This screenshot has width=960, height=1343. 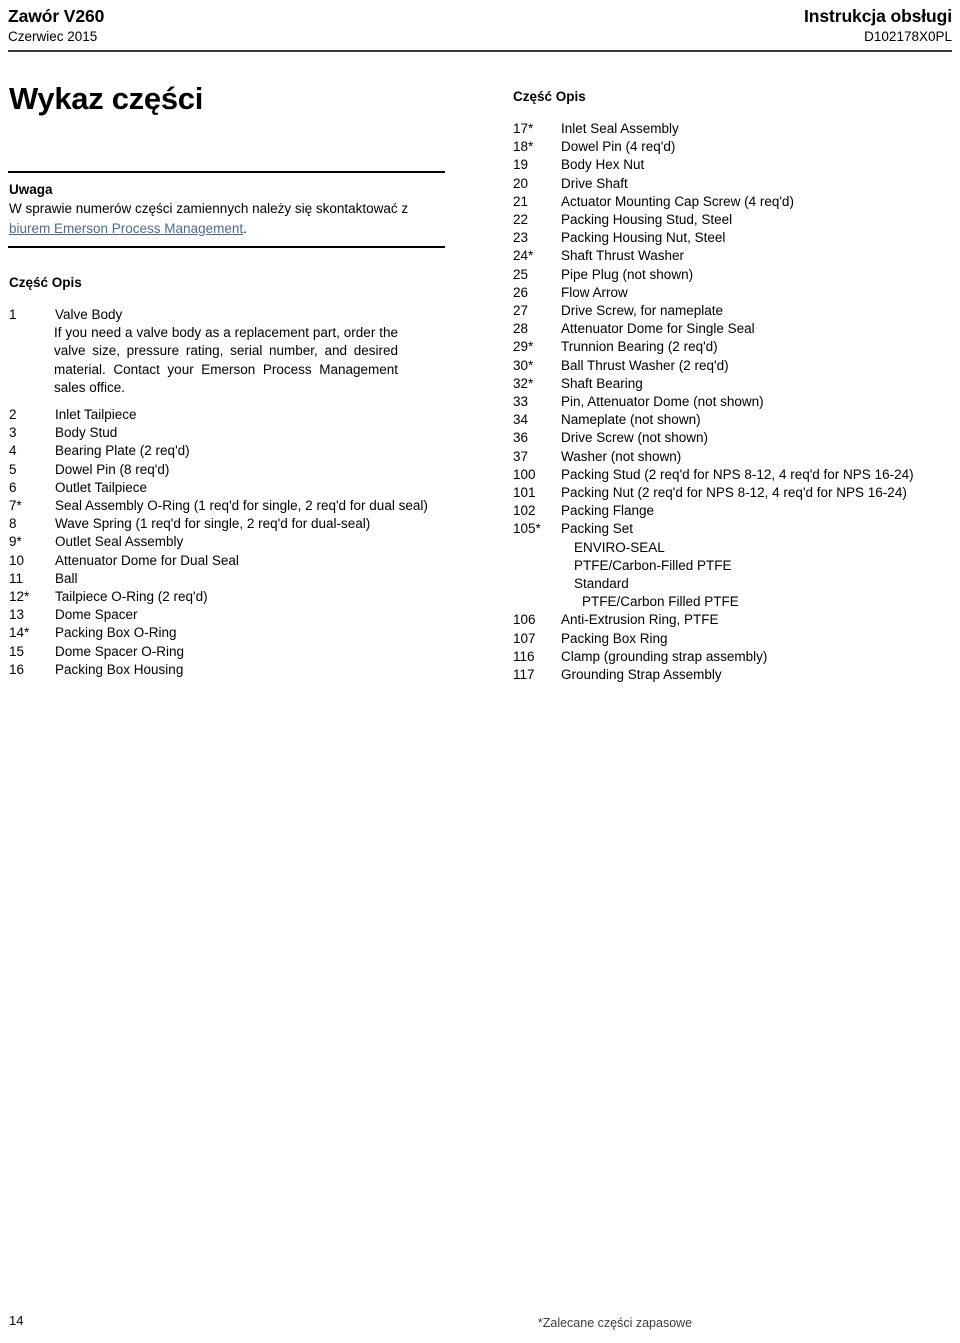 What do you see at coordinates (664, 656) in the screenshot?
I see `part-description: Clamp (grounding strap assembly)` at bounding box center [664, 656].